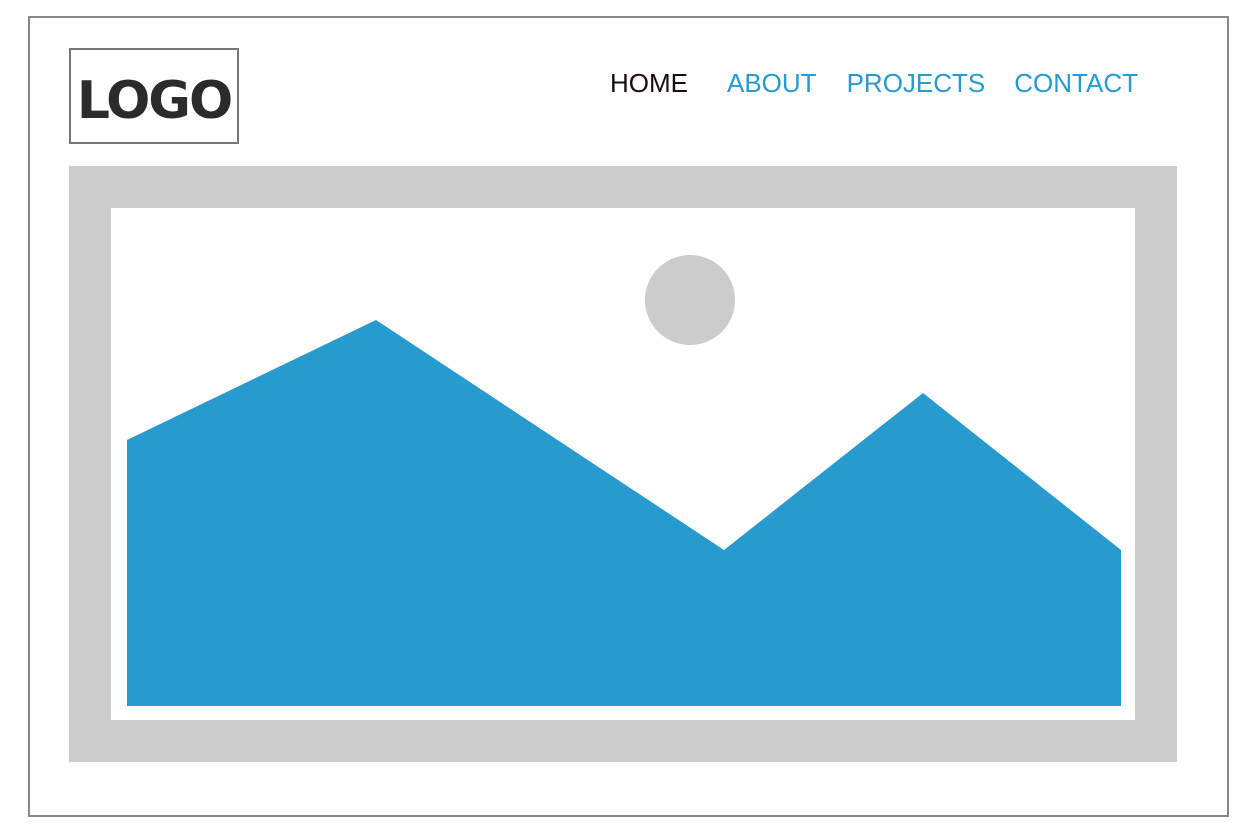  Describe the element at coordinates (772, 83) in the screenshot. I see `nav-link-about: ABOUT` at that location.